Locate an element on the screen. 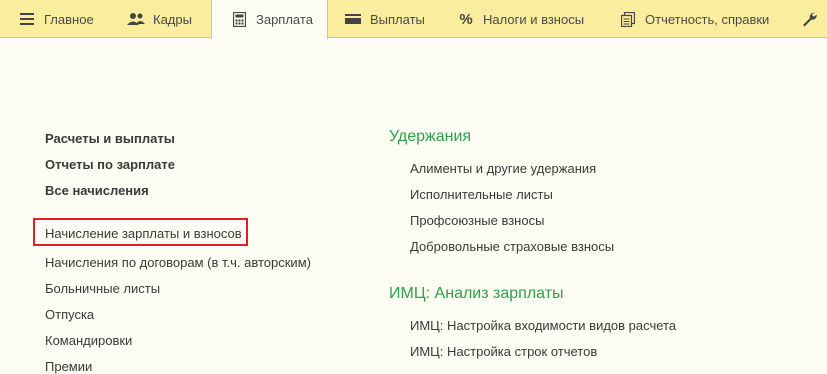 This screenshot has width=827, height=374. tab-reports: Отчетность, справки is located at coordinates (694, 19).